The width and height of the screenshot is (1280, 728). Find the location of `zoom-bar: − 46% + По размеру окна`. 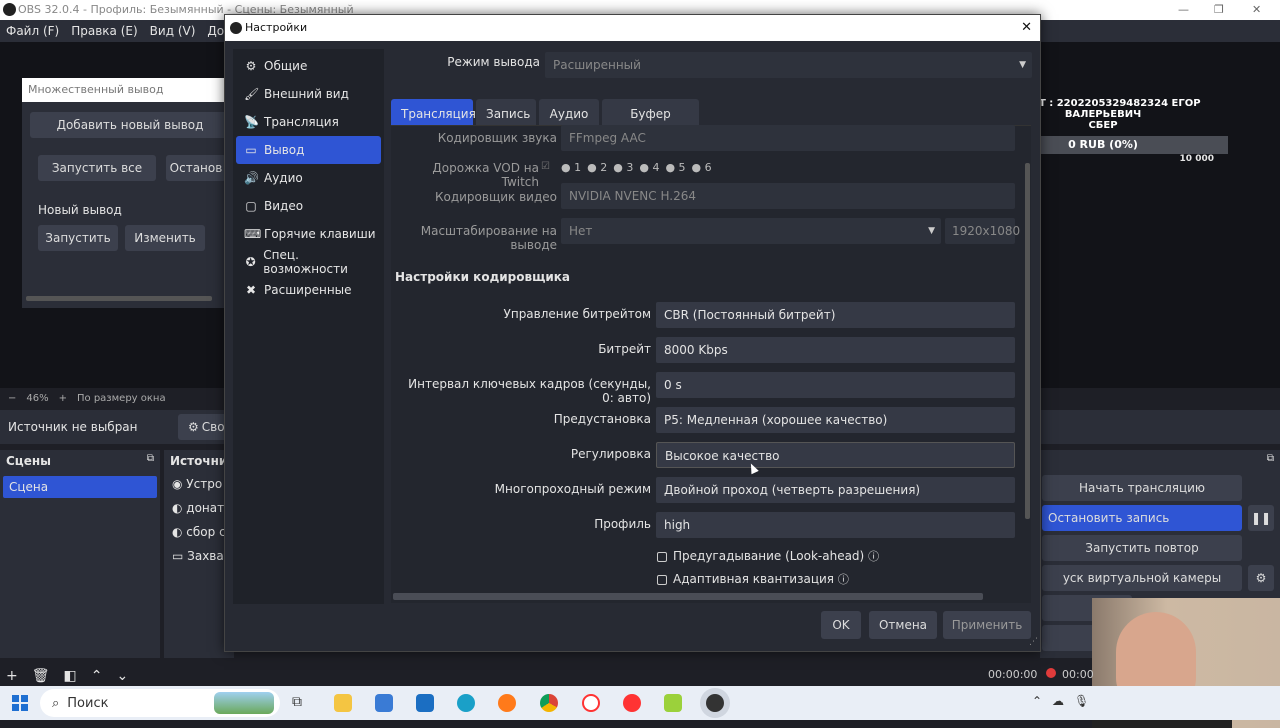

zoom-bar: − 46% + По размеру окна is located at coordinates (115, 398).